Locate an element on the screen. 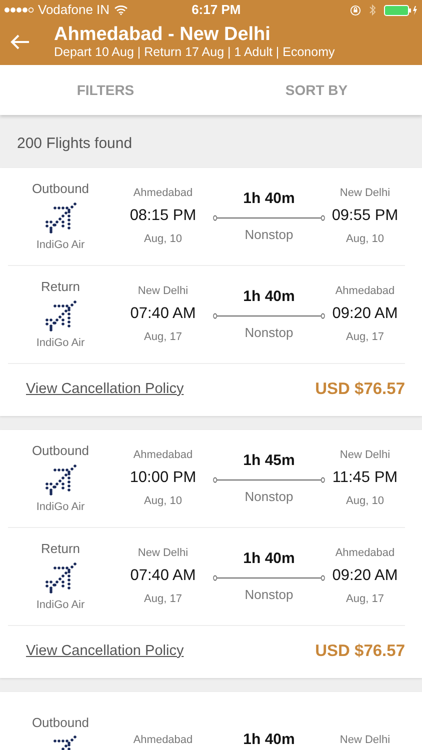  bluetooth-icon is located at coordinates (372, 10).